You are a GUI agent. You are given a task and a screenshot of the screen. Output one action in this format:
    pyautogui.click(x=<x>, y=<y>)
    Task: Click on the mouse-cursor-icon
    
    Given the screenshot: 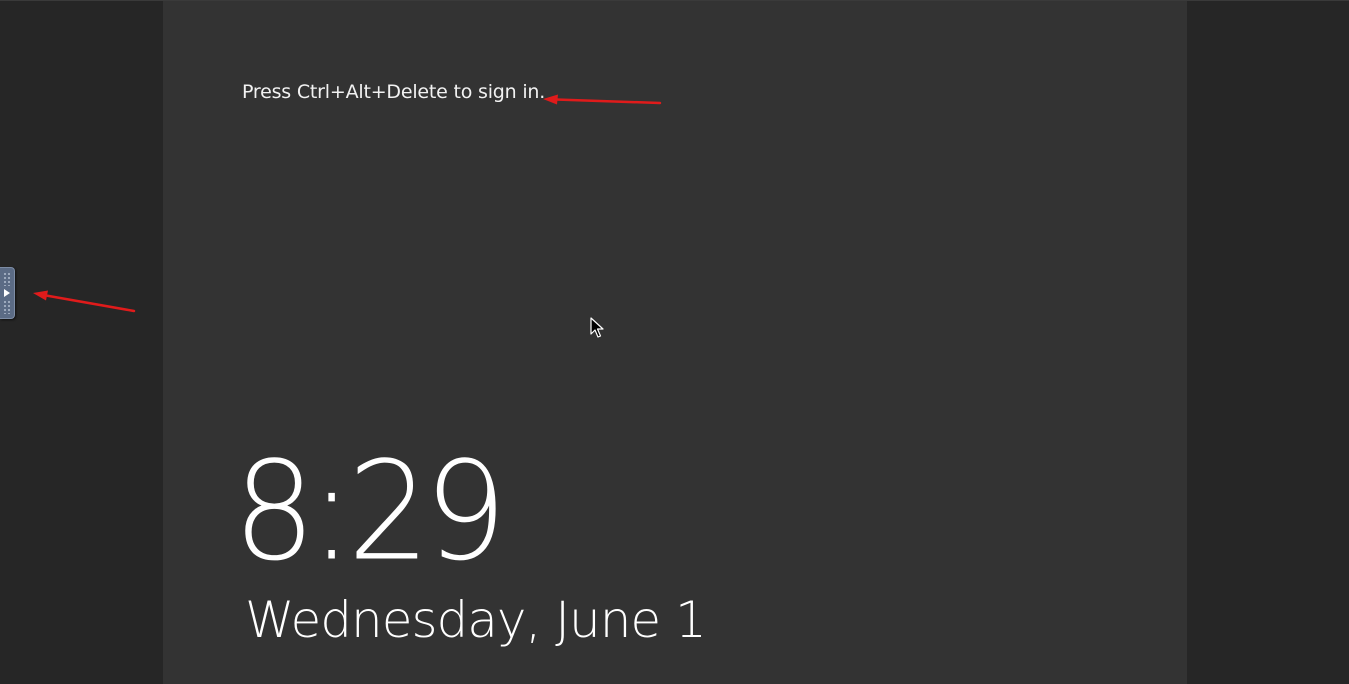 What is the action you would take?
    pyautogui.click(x=597, y=327)
    